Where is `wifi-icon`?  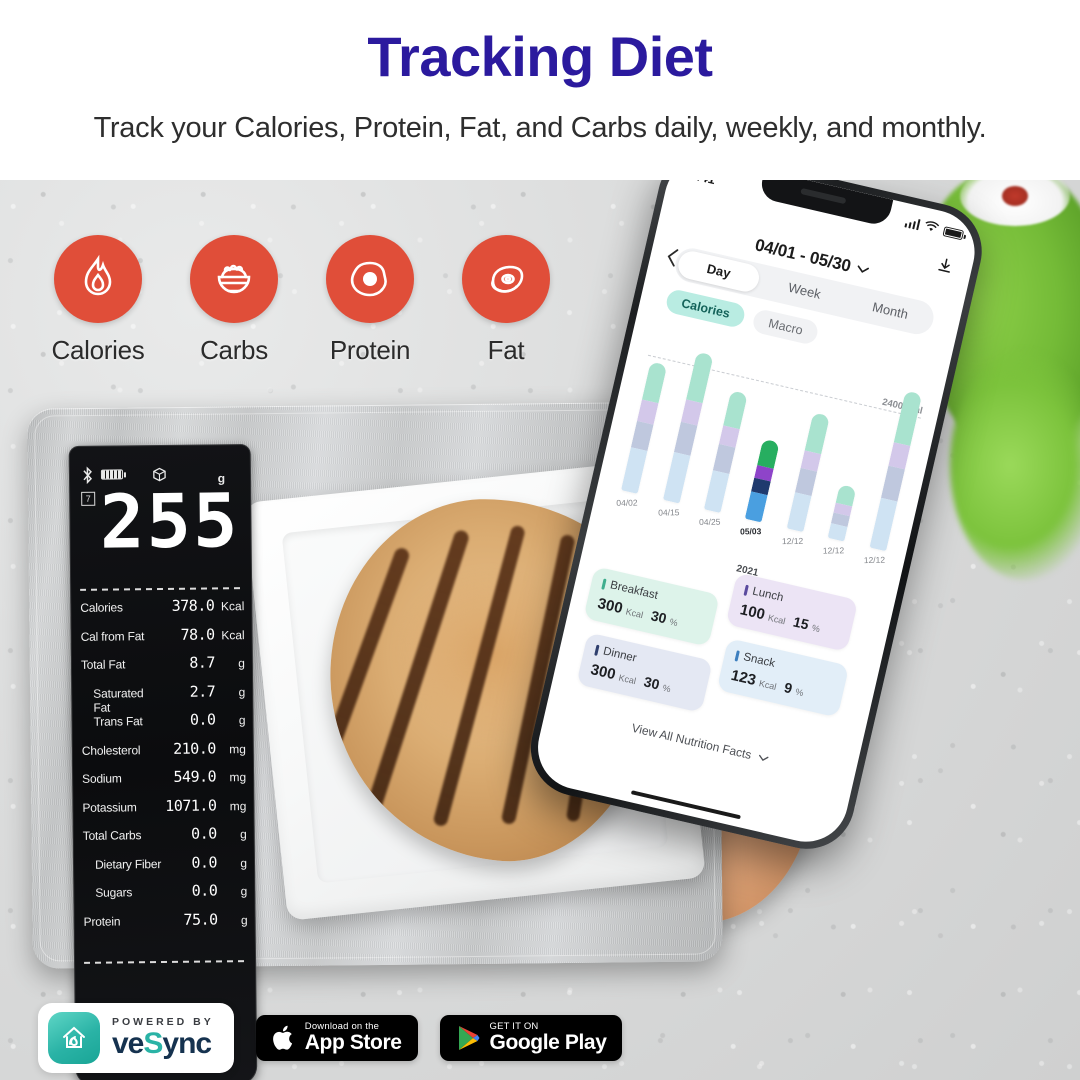 wifi-icon is located at coordinates (932, 226).